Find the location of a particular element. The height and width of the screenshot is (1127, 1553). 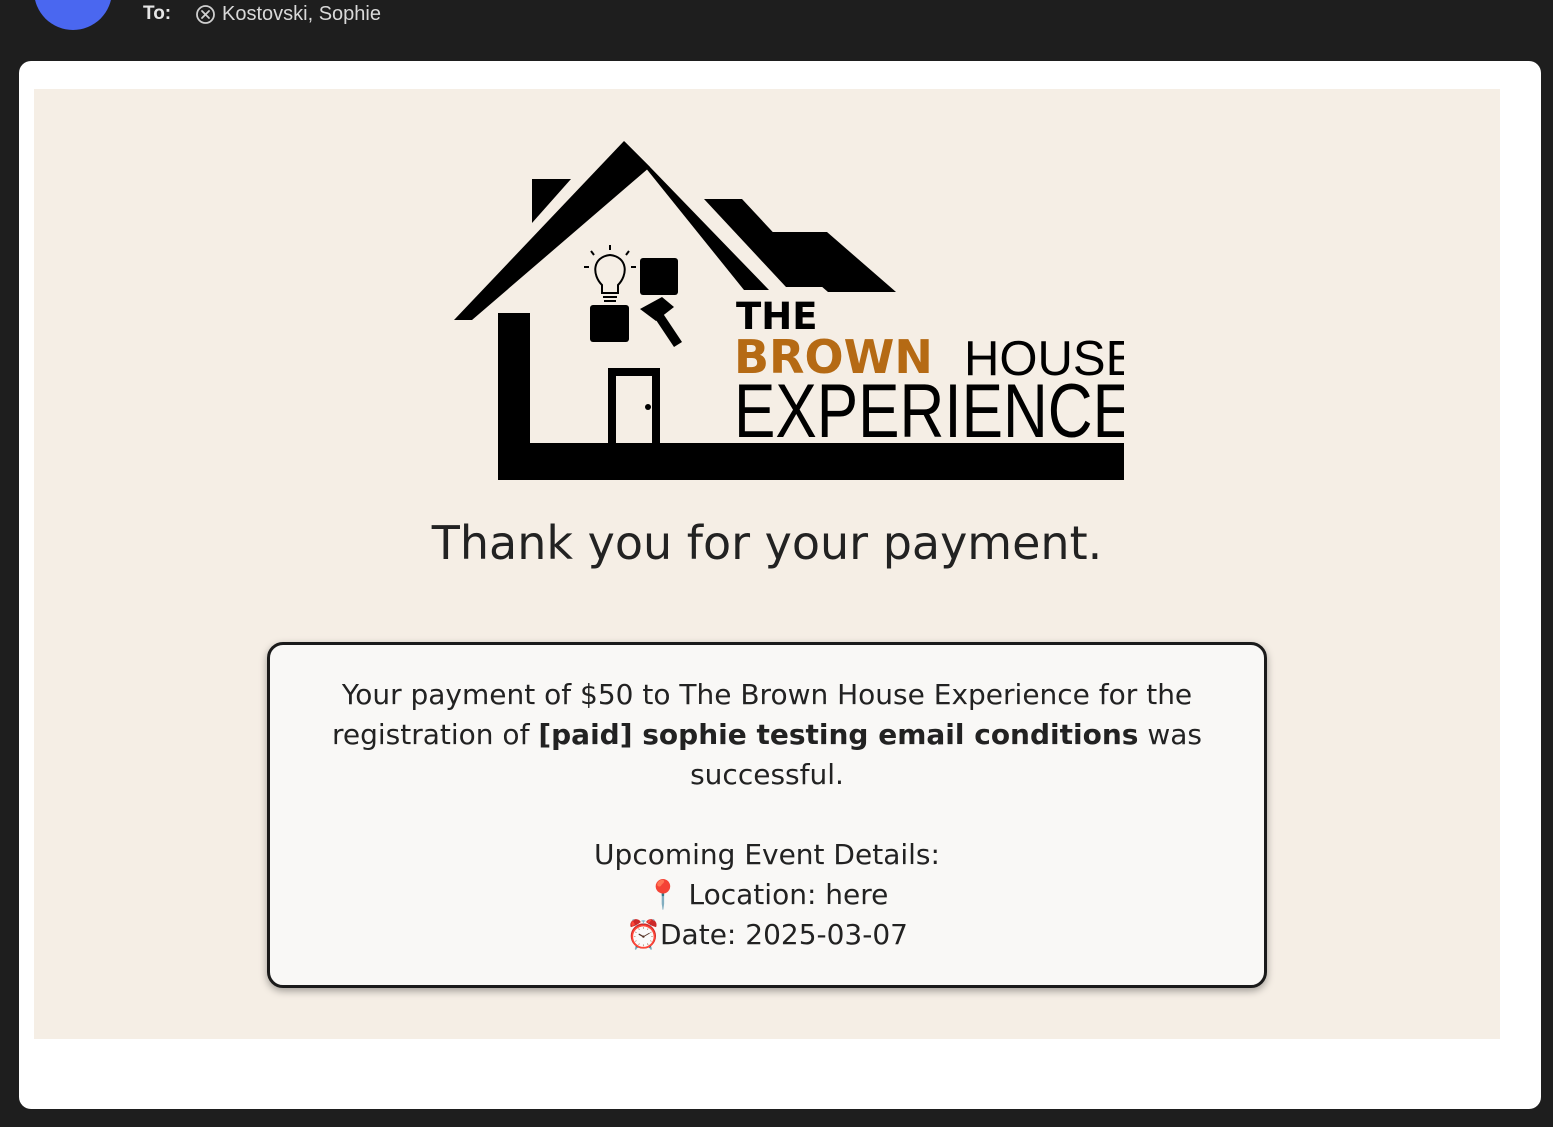

sender-avatar: TB is located at coordinates (73, 15).